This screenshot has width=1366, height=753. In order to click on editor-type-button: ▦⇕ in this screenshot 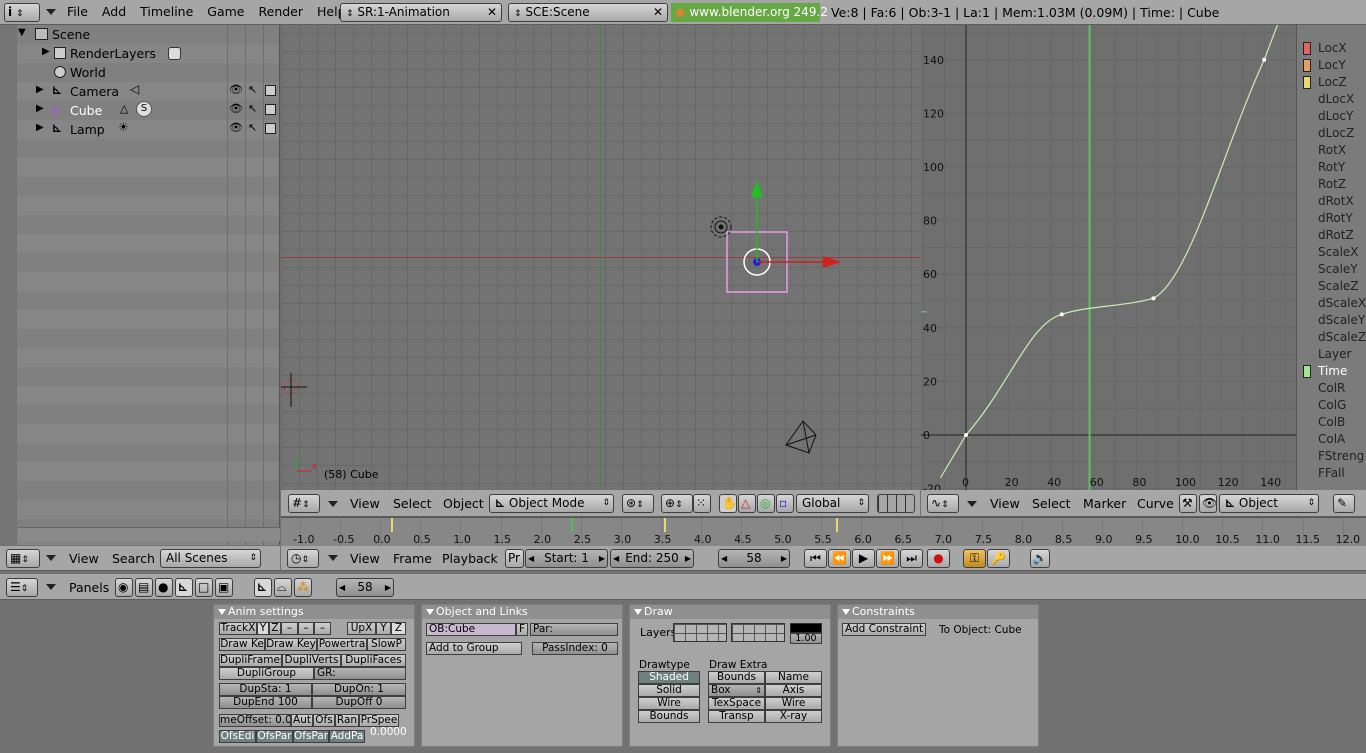, I will do `click(23, 558)`.